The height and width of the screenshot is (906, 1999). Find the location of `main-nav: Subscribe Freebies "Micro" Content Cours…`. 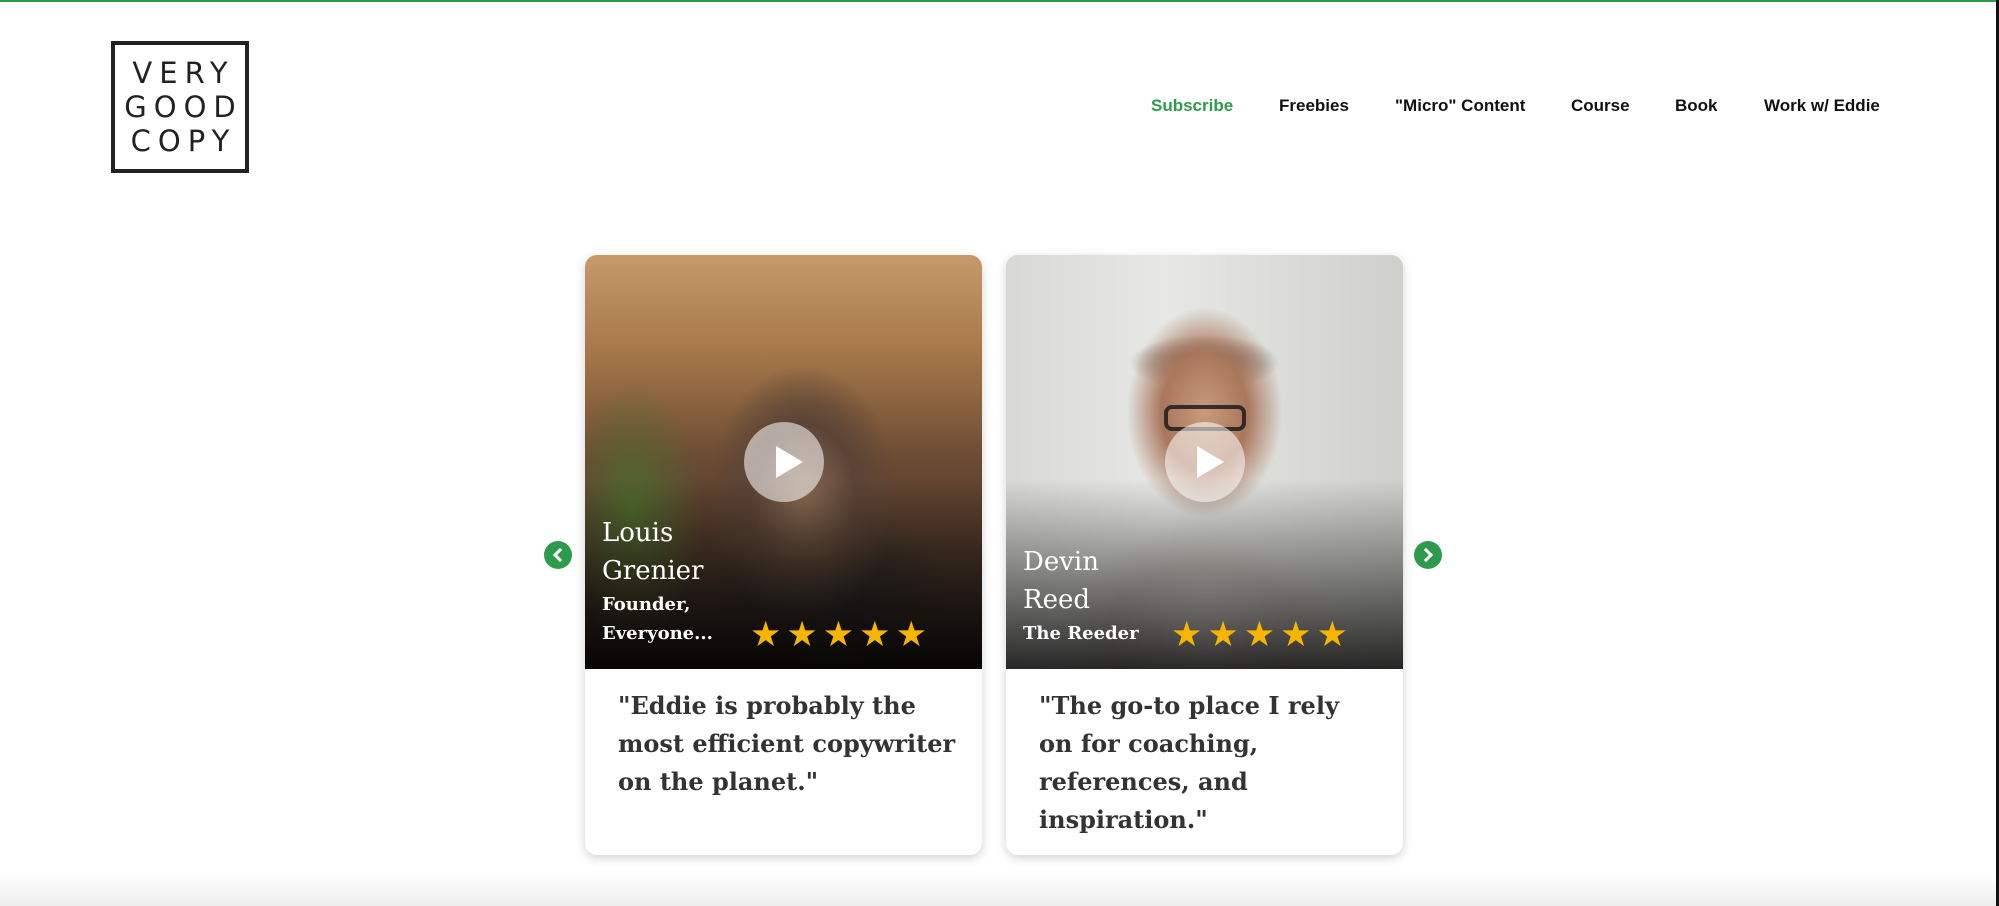

main-nav: Subscribe Freebies "Micro" Content Cours… is located at coordinates (999, 107).